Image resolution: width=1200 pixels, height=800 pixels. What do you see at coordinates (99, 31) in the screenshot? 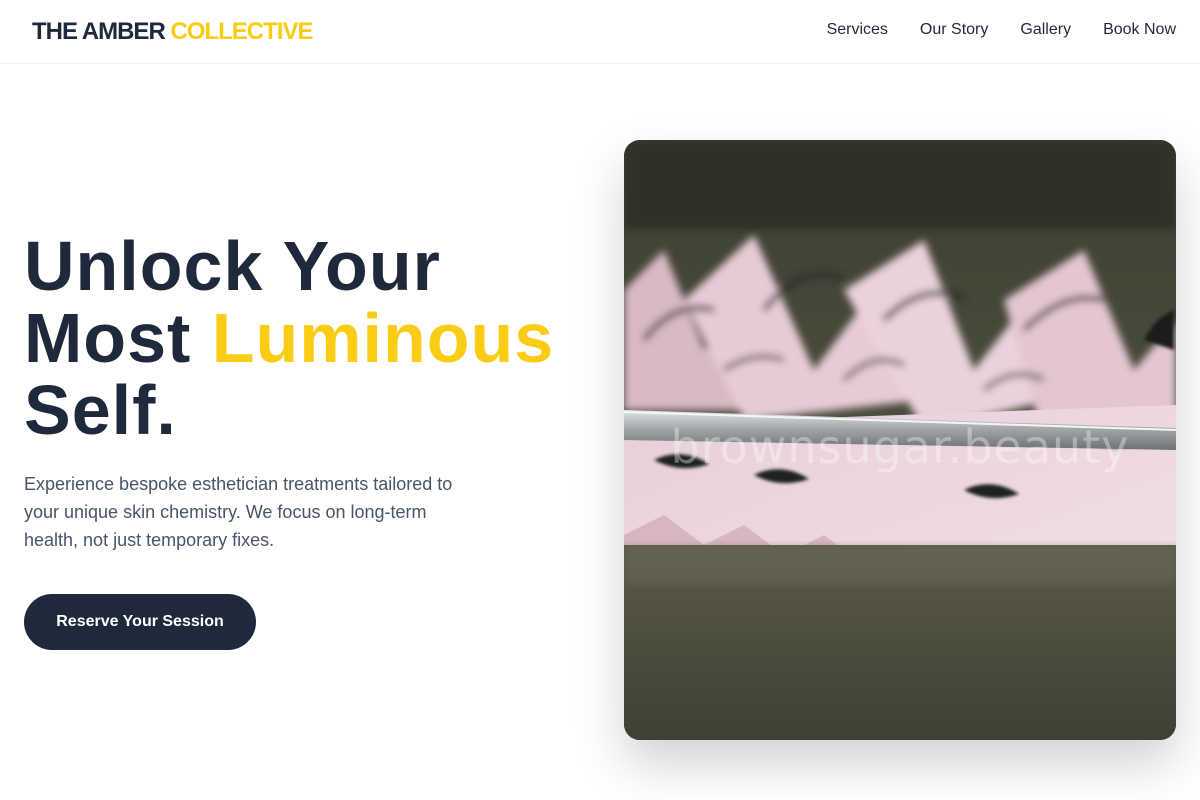
I see `brand-name: THE AMBER` at bounding box center [99, 31].